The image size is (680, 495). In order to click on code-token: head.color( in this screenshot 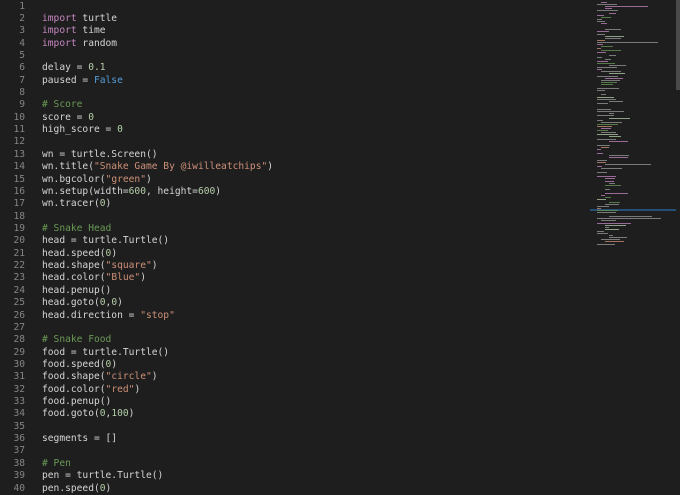, I will do `click(74, 278)`.